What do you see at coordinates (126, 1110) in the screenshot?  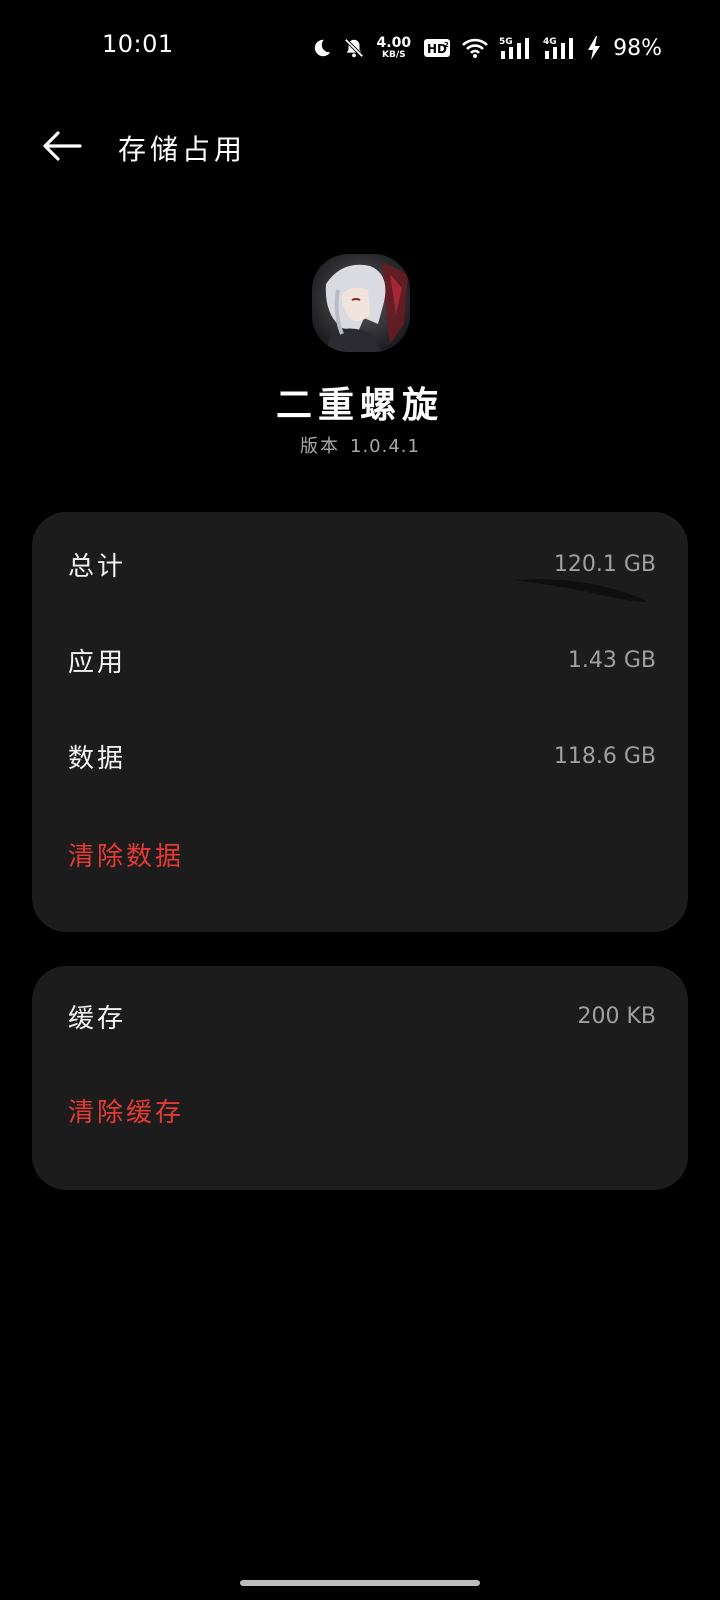 I see `clear-cache-button: 清除缓存` at bounding box center [126, 1110].